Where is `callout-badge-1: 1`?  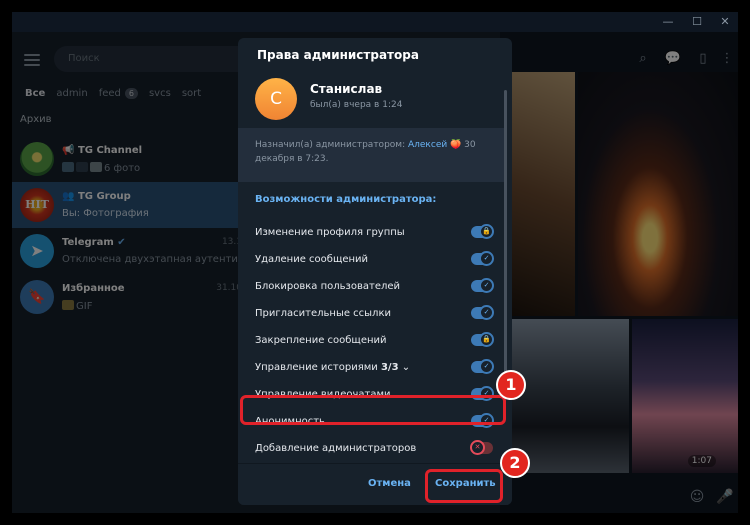
callout-badge-1: 1 is located at coordinates (511, 385).